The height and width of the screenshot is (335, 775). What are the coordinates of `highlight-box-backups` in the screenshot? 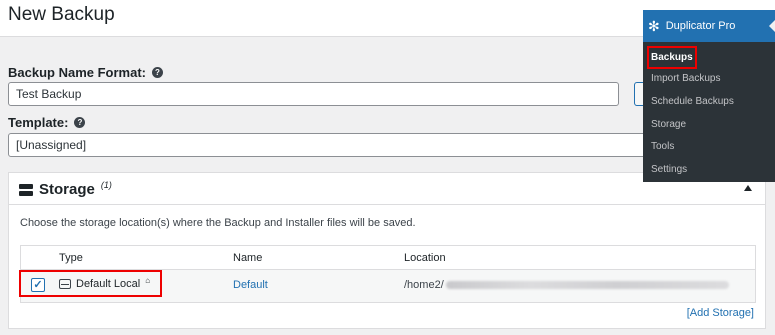 It's located at (672, 57).